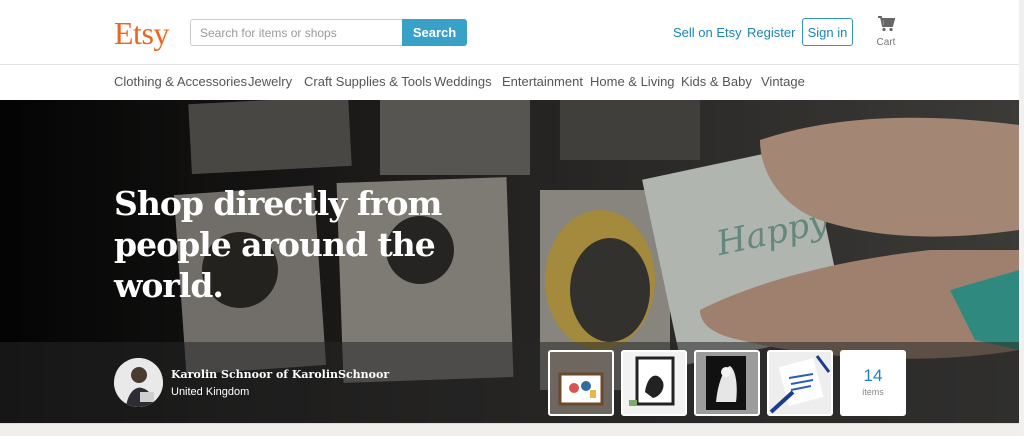 The image size is (1024, 436). What do you see at coordinates (707, 32) in the screenshot?
I see `sell-on-etsy-link: Sell on Etsy` at bounding box center [707, 32].